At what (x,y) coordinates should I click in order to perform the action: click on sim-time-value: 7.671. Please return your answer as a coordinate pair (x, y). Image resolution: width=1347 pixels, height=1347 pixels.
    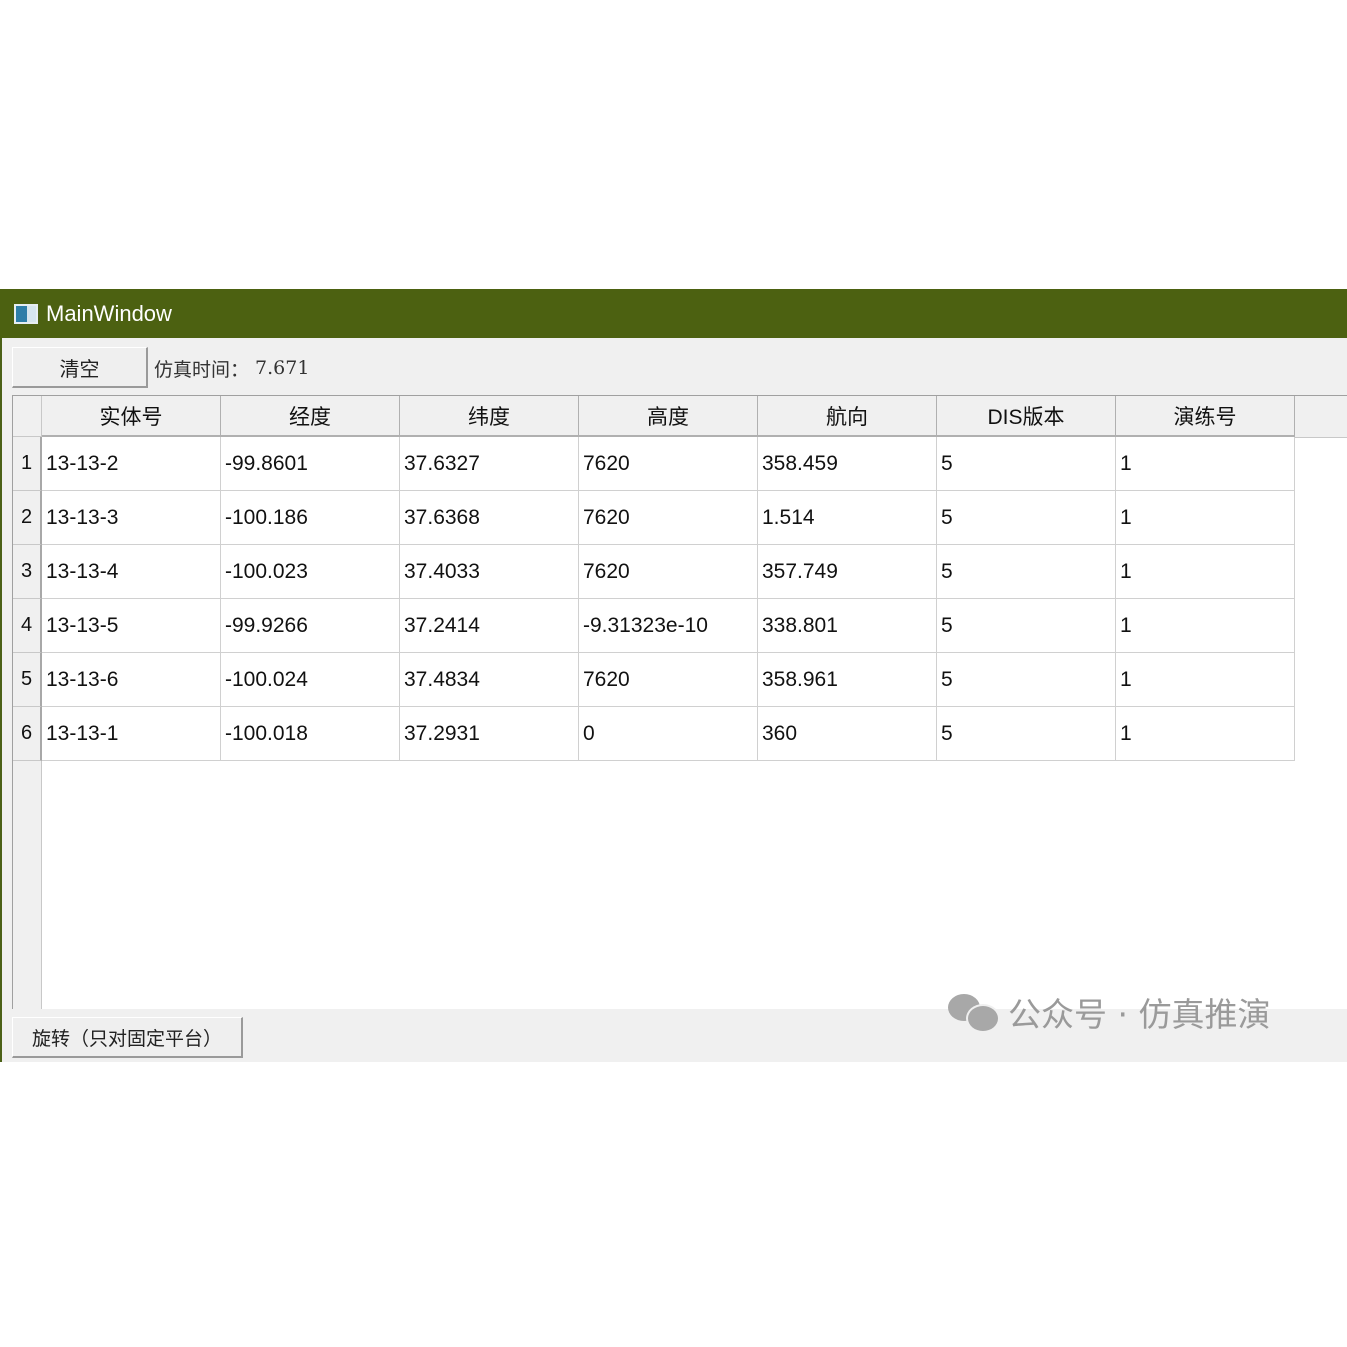
    Looking at the image, I should click on (282, 368).